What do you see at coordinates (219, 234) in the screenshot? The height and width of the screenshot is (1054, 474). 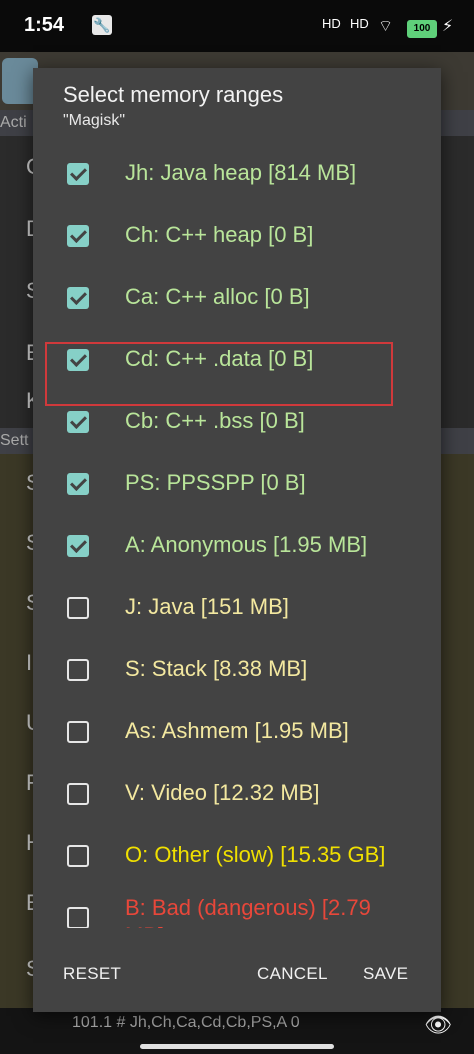 I see `memory-range-label: Ch: C++ heap [0 B]` at bounding box center [219, 234].